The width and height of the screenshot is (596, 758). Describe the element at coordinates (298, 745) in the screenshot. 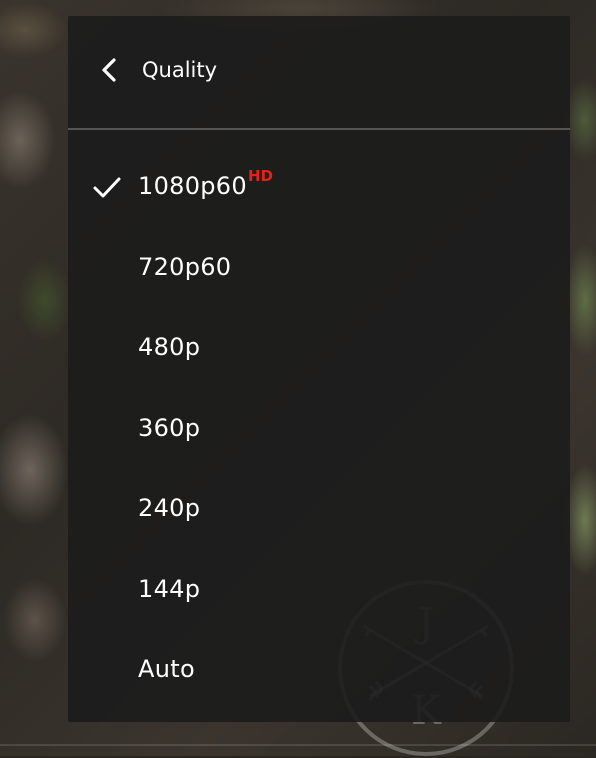

I see `player-progress-bar` at that location.